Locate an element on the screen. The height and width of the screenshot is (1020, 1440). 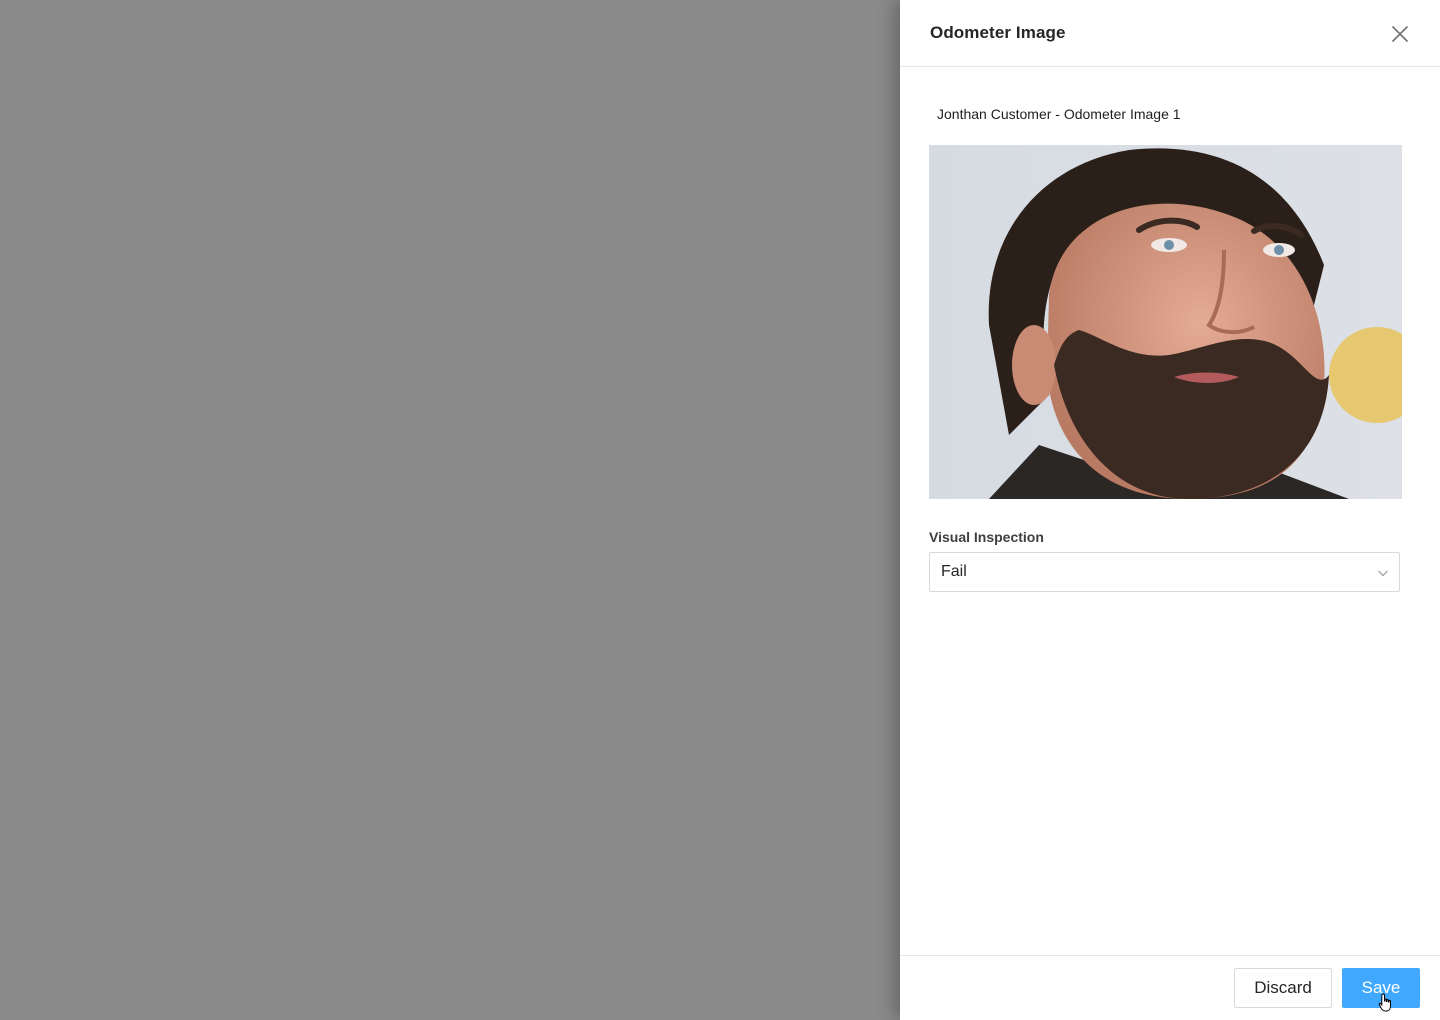
chevron-down-icon is located at coordinates (1383, 573).